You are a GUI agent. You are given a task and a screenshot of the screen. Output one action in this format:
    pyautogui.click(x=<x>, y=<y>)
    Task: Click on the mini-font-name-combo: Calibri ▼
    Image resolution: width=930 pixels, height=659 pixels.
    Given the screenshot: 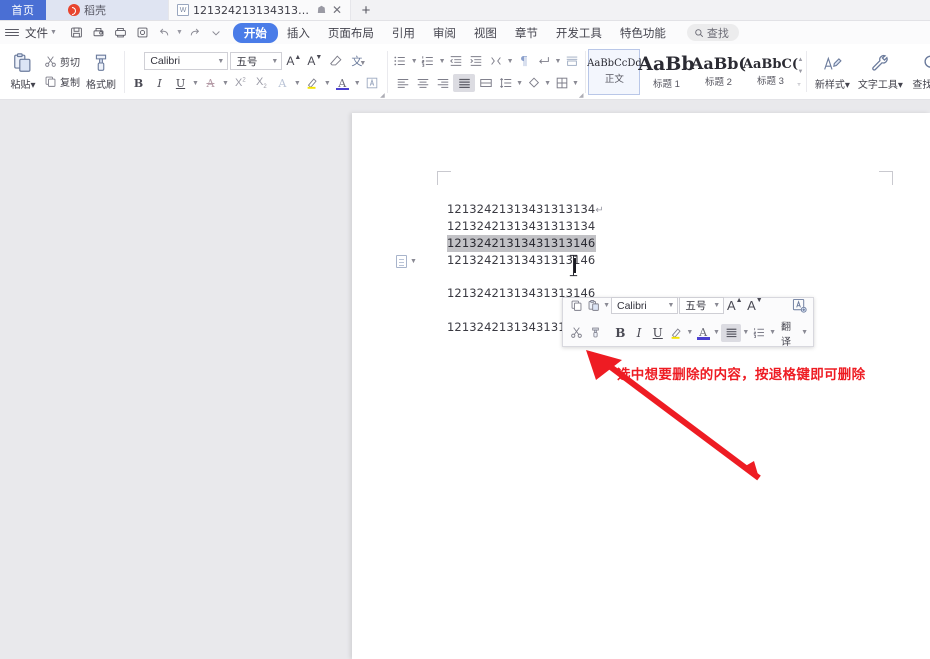 What is the action you would take?
    pyautogui.click(x=645, y=305)
    